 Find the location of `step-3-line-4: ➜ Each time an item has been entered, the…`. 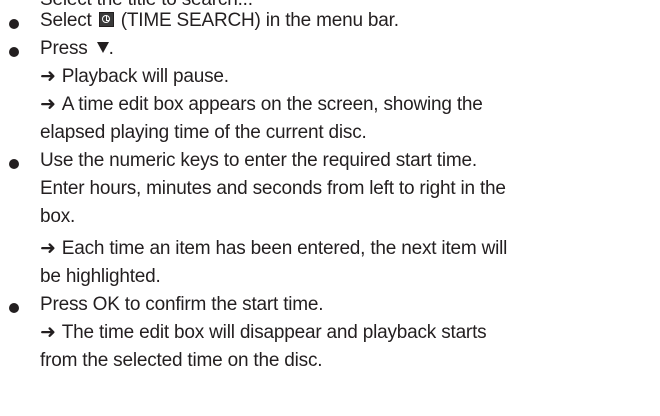

step-3-line-4: ➜ Each time an item has been entered, the… is located at coordinates (273, 249).